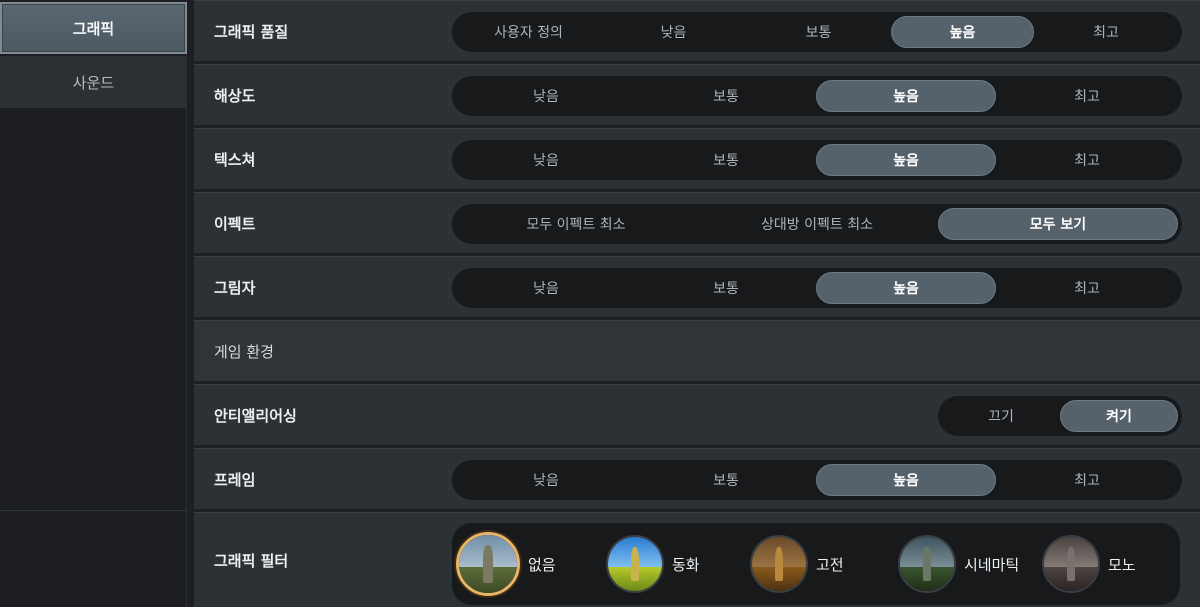  What do you see at coordinates (1071, 564) in the screenshot?
I see `filter-mono-thumbnail-icon` at bounding box center [1071, 564].